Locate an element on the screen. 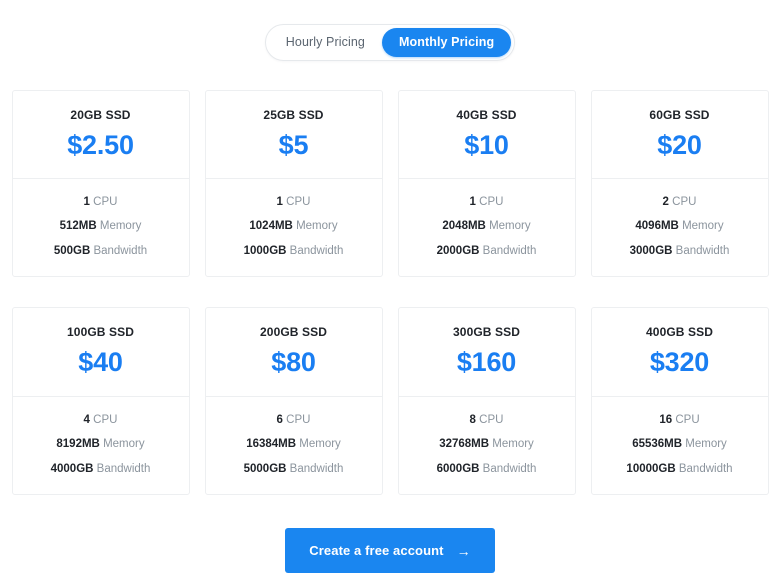  spec-bandwidth-value: 3000GB is located at coordinates (651, 250).